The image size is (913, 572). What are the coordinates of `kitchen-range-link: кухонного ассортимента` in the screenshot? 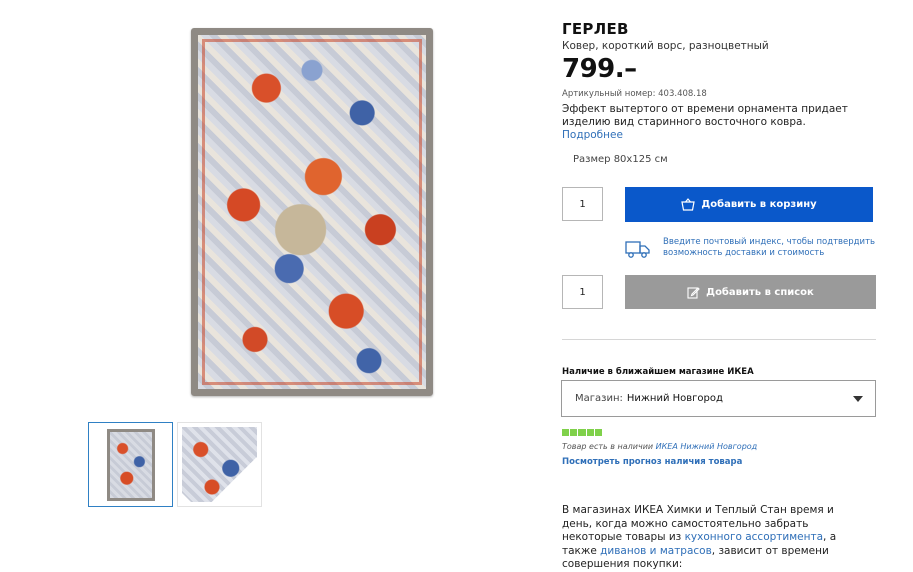 It's located at (754, 537).